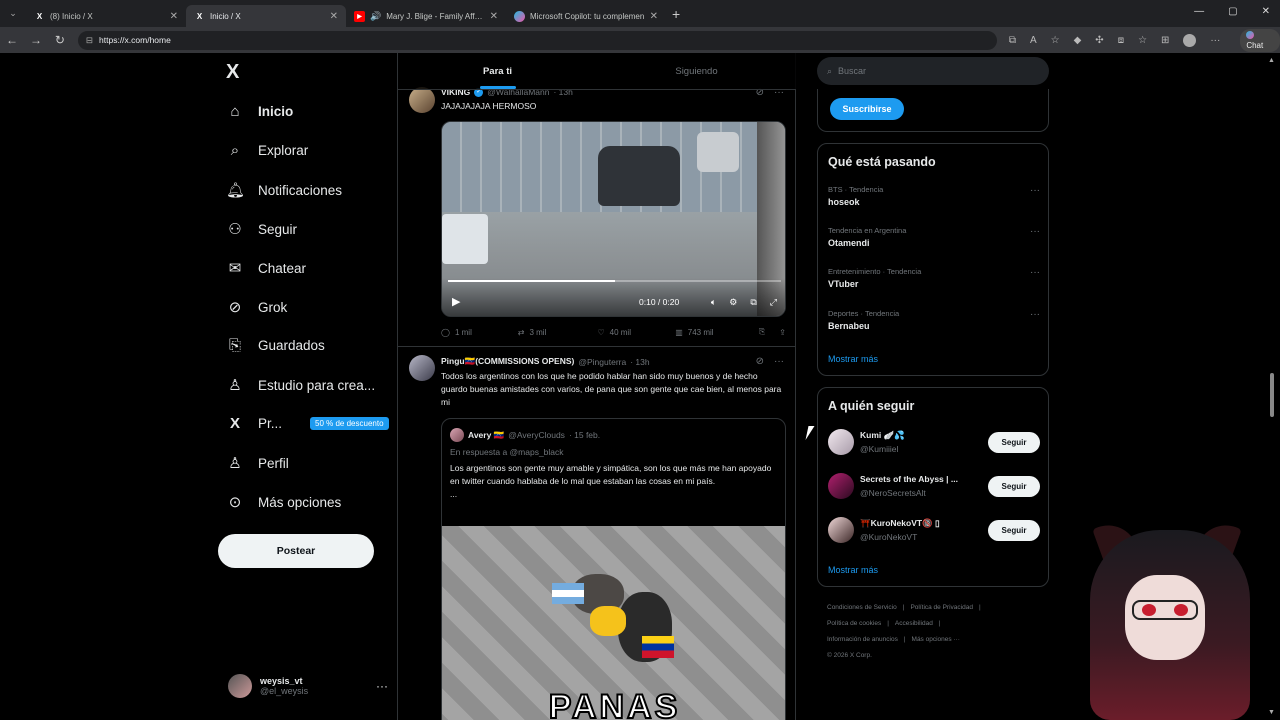  I want to click on post-button: Postear, so click(296, 551).